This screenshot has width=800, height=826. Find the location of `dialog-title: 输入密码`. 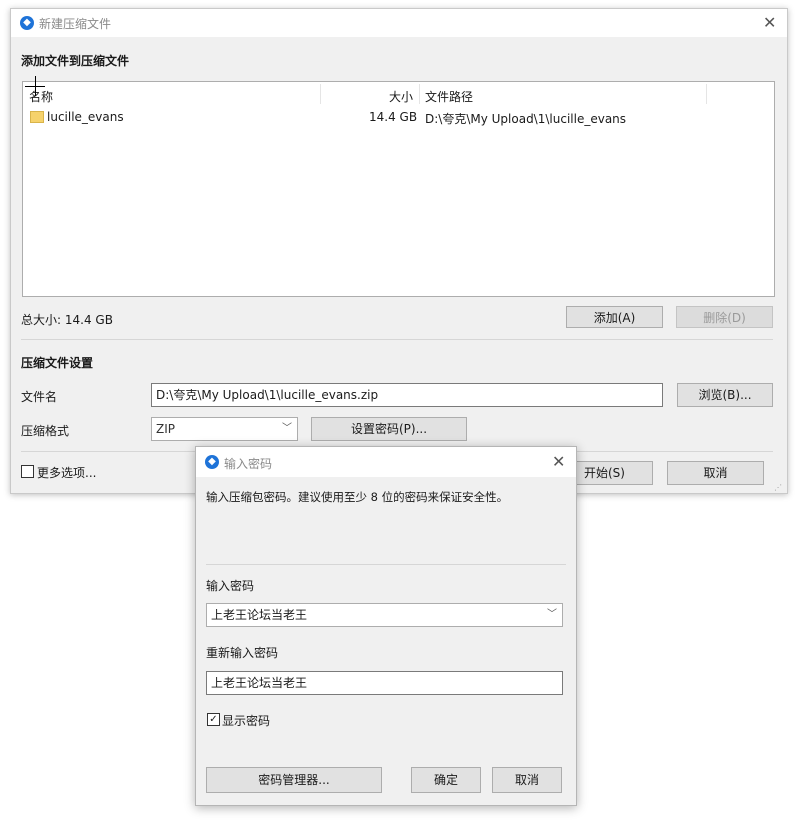

dialog-title: 输入密码 is located at coordinates (248, 464).